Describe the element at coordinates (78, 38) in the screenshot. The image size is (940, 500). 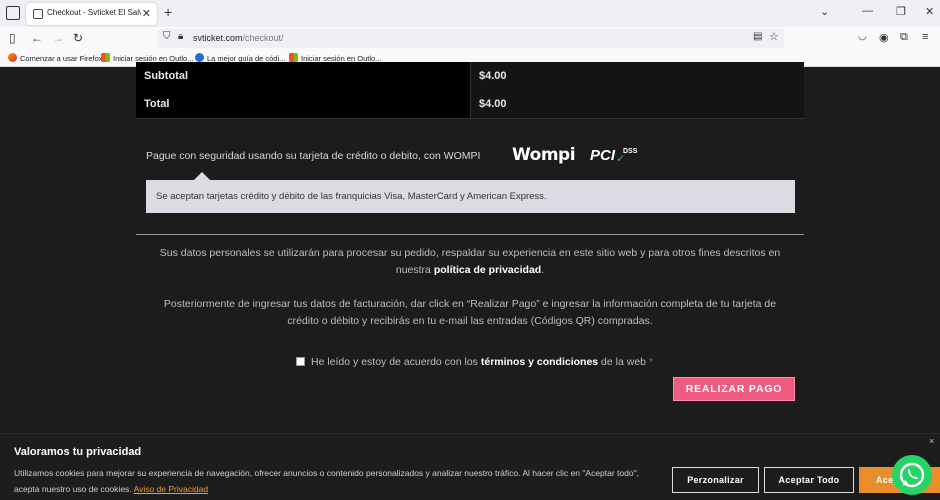
I see `reload-icon: ↻` at that location.